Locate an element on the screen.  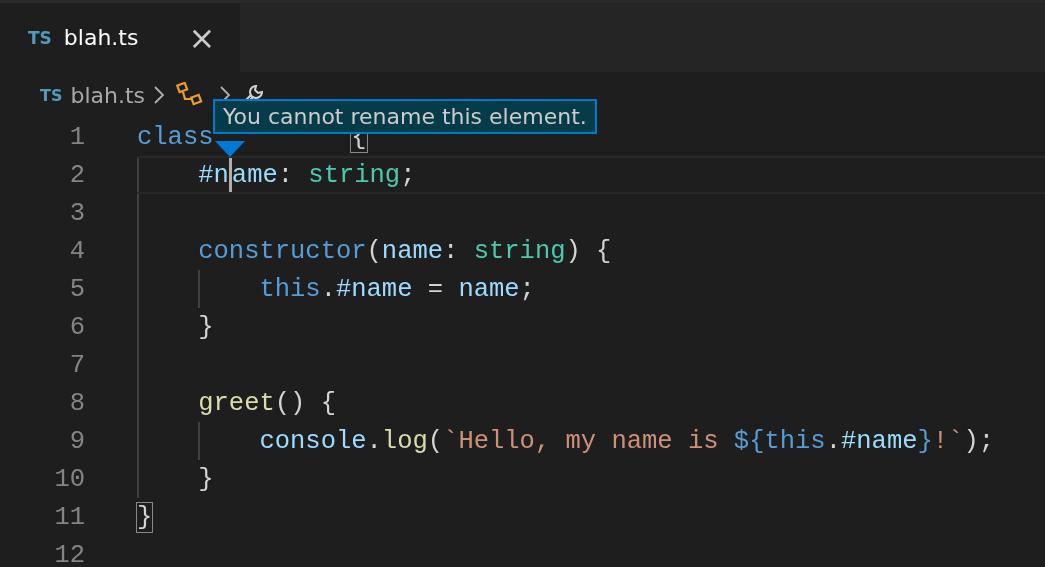
line-number: 10 is located at coordinates (69, 479).